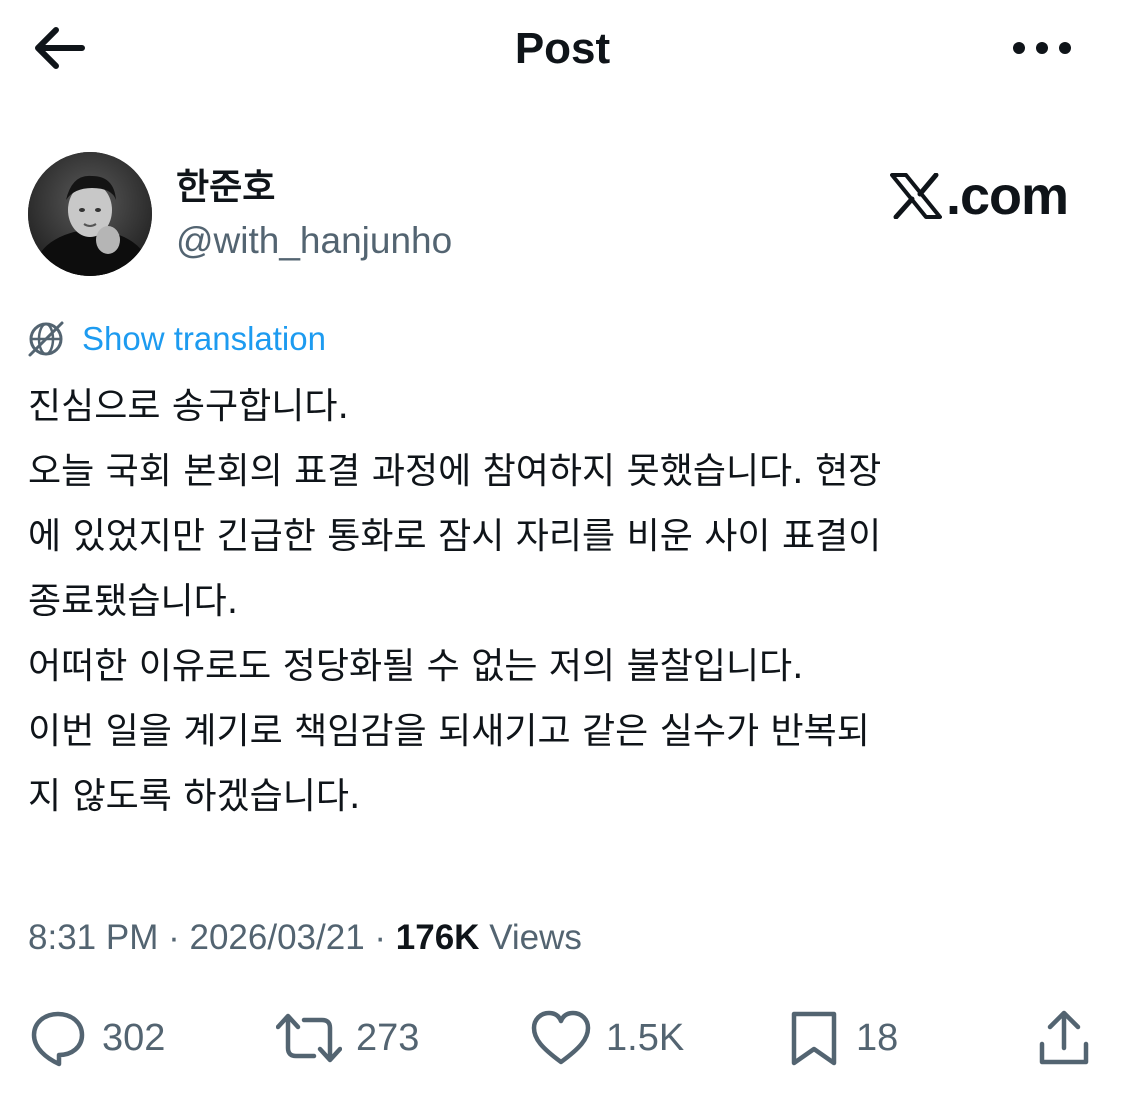 Image resolution: width=1125 pixels, height=1094 pixels. What do you see at coordinates (309, 1038) in the screenshot?
I see `repost-icon` at bounding box center [309, 1038].